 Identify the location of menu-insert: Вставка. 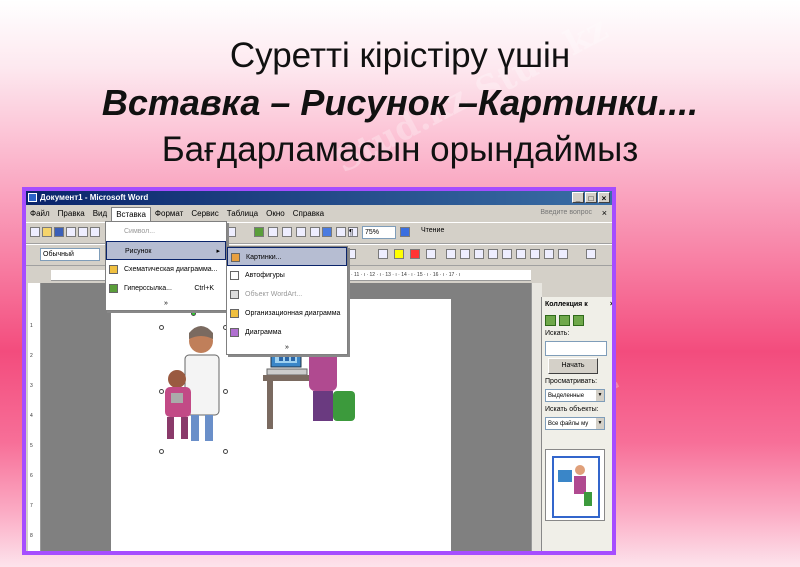
(131, 214).